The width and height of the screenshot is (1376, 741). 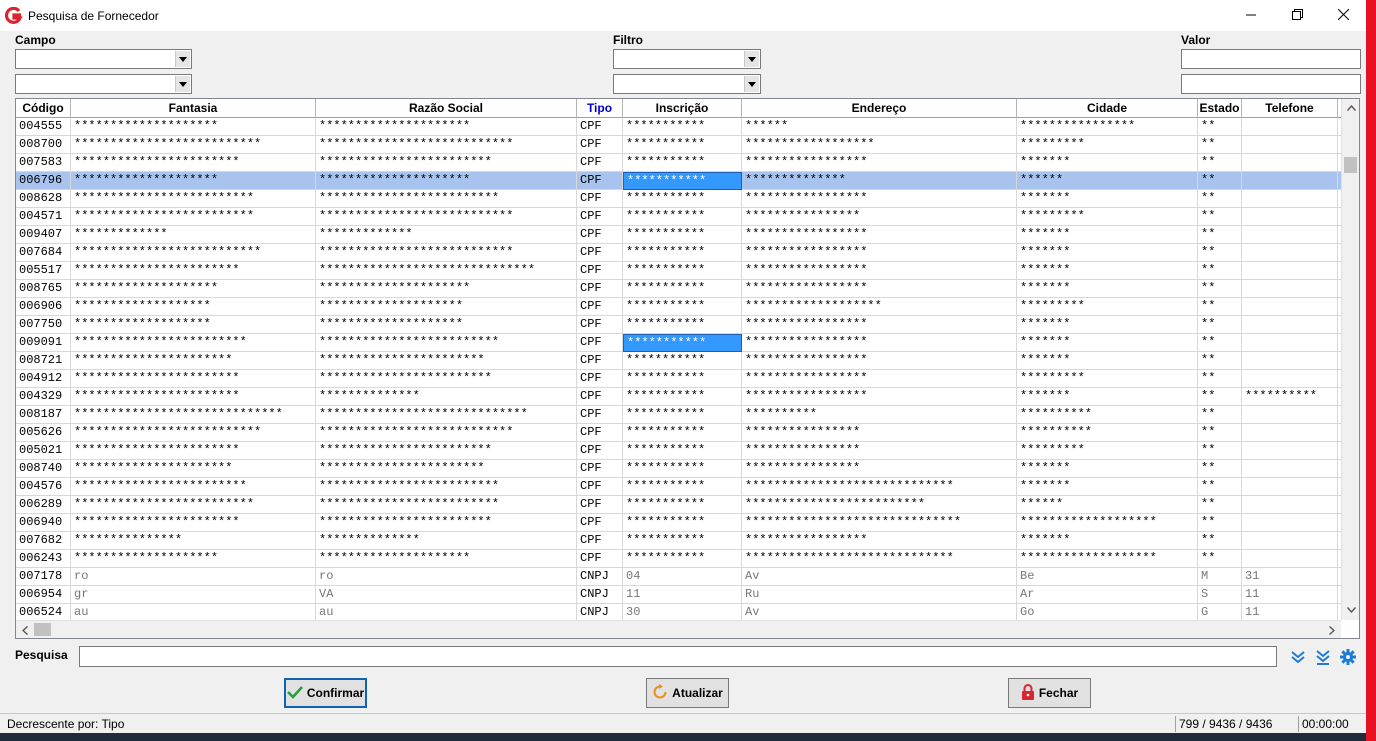 What do you see at coordinates (193, 343) in the screenshot?
I see `cell-fantasia: ************************` at bounding box center [193, 343].